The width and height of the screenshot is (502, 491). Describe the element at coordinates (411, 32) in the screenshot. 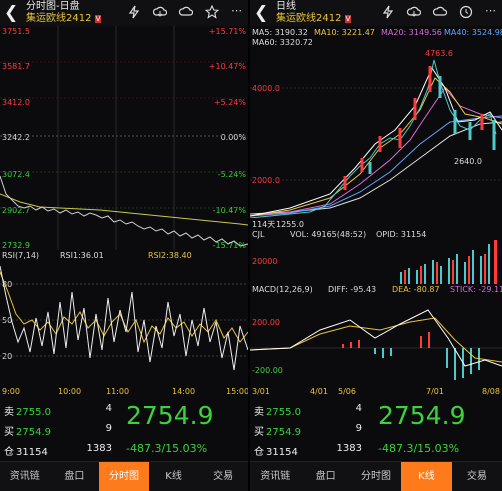

I see `ma20-value: MA20: 3149.56` at that location.